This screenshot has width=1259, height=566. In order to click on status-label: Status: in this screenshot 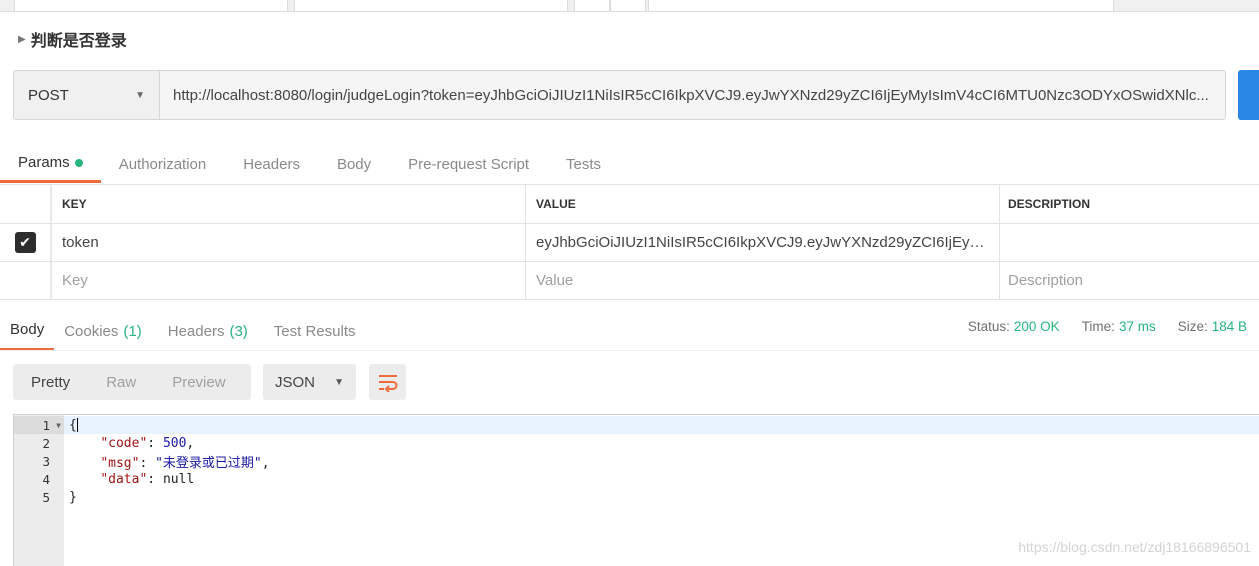, I will do `click(988, 326)`.